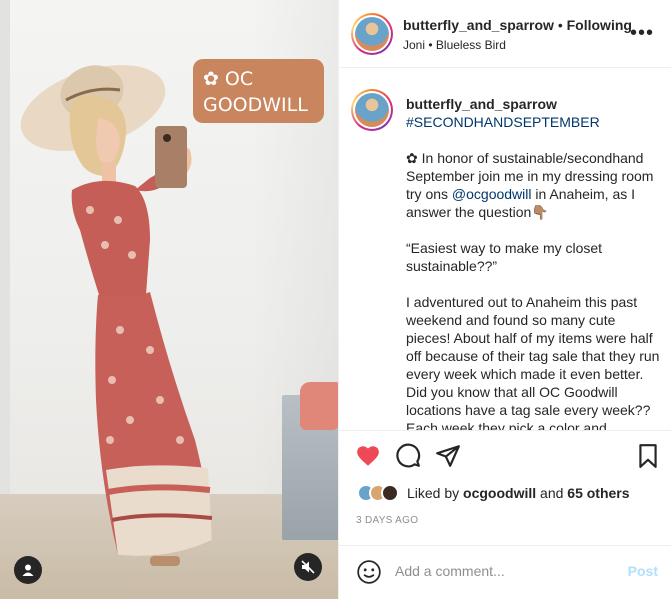  Describe the element at coordinates (448, 456) in the screenshot. I see `paper-plane-icon` at that location.